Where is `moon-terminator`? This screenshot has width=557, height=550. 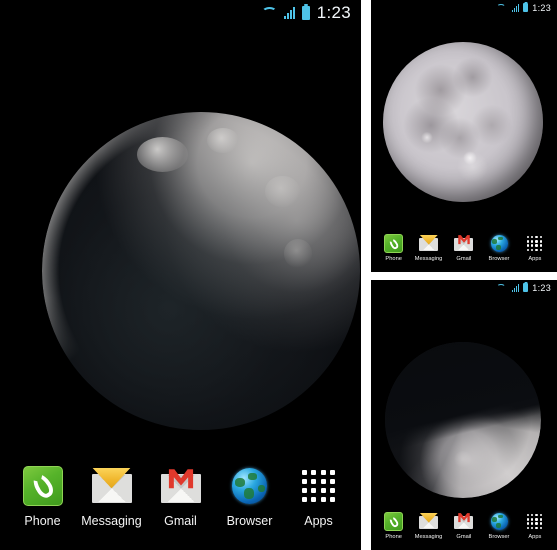 moon-terminator is located at coordinates (463, 420).